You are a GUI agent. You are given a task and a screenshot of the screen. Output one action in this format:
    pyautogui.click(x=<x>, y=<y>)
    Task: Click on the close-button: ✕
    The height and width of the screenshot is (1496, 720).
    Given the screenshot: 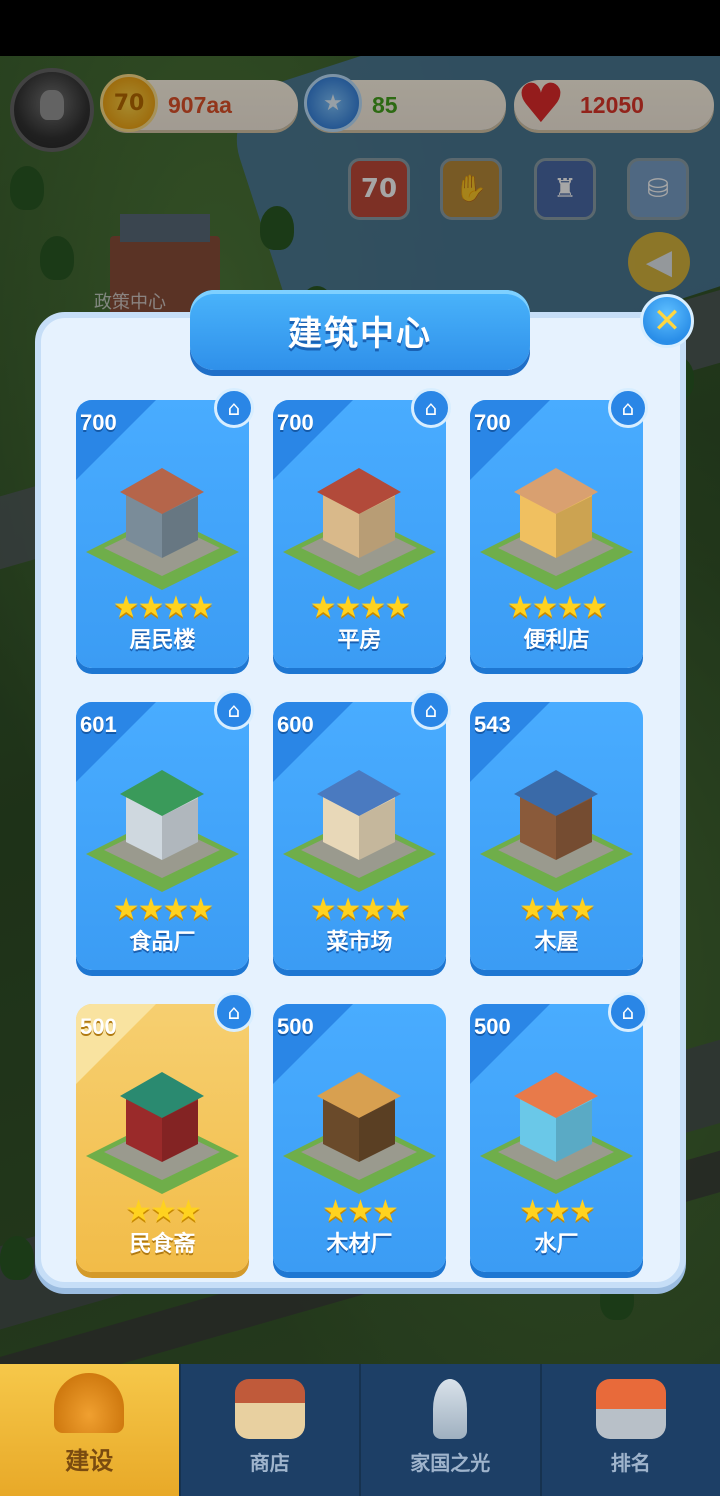 What is the action you would take?
    pyautogui.click(x=667, y=321)
    